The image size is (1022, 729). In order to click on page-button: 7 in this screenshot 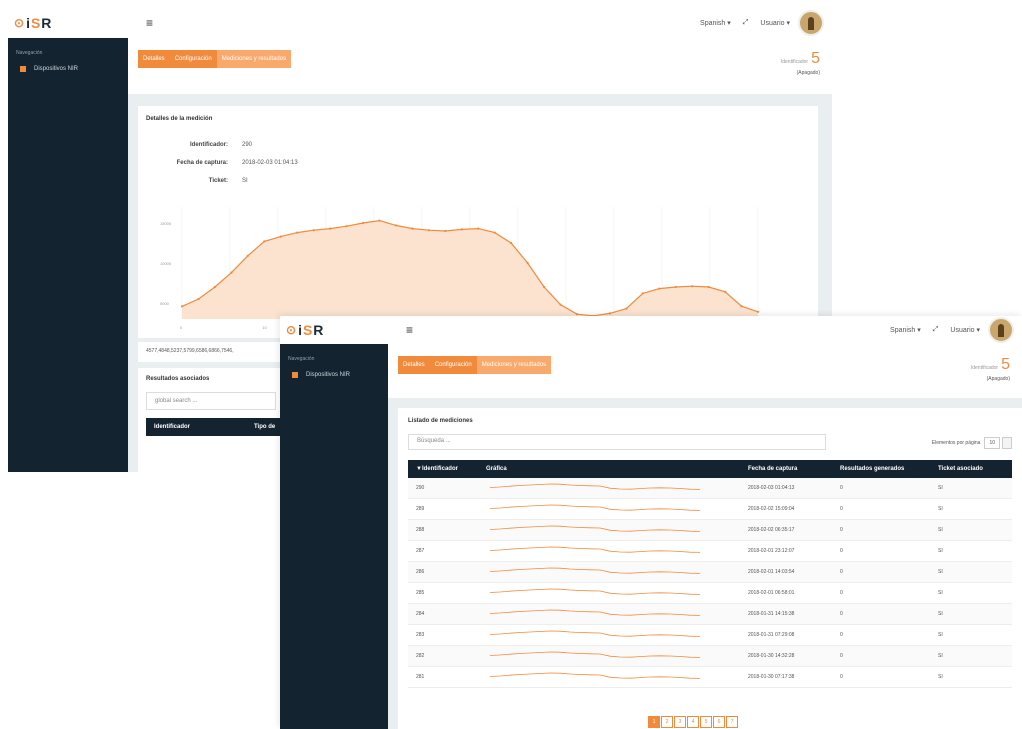, I will do `click(732, 722)`.